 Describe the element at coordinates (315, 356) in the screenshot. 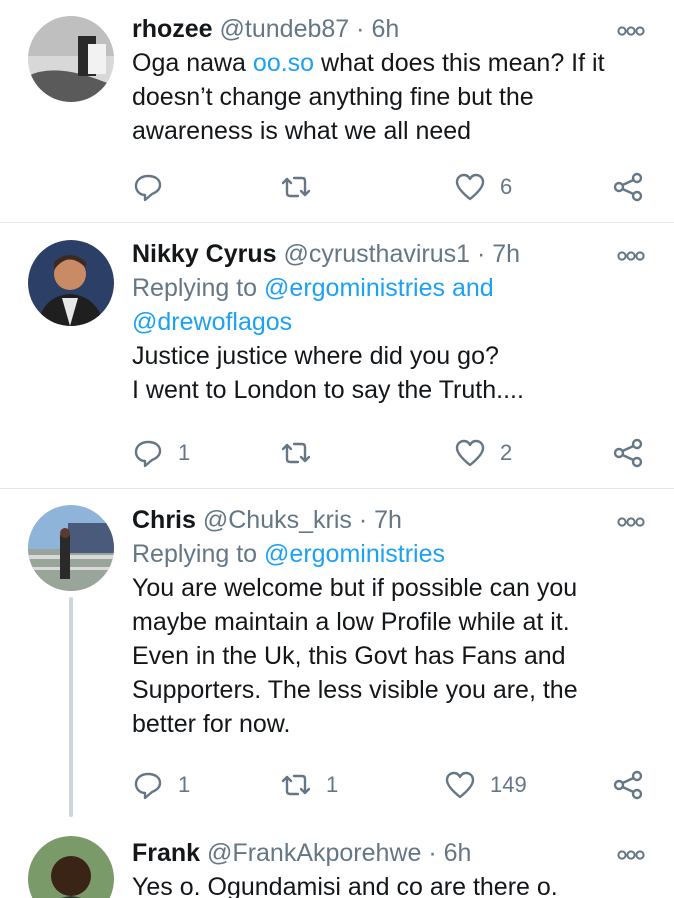

I see `tweet-text-line: Justice justice where did you go?` at that location.